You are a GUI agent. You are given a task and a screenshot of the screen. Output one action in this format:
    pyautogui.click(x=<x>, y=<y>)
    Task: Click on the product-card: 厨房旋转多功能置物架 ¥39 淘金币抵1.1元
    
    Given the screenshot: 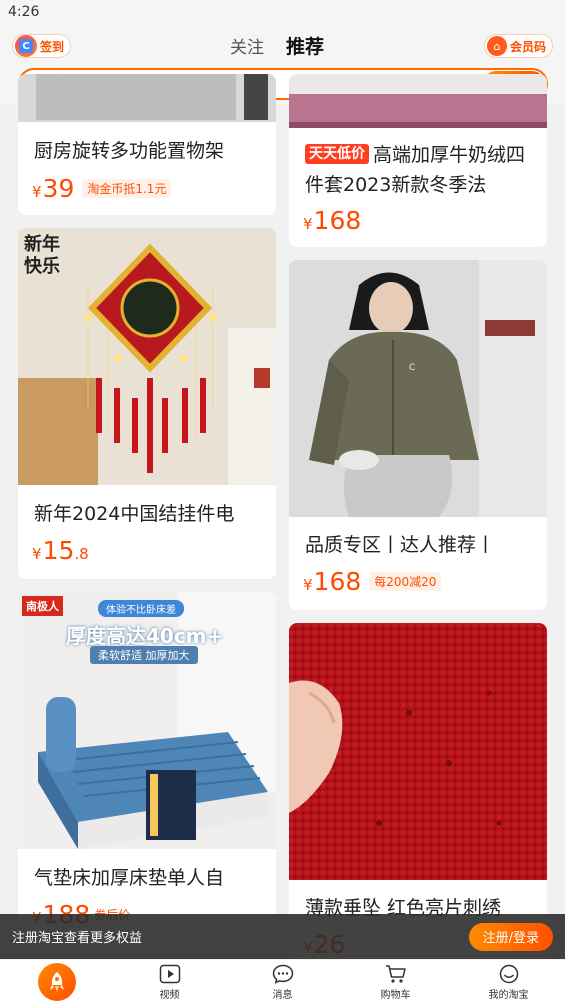 What is the action you would take?
    pyautogui.click(x=147, y=144)
    